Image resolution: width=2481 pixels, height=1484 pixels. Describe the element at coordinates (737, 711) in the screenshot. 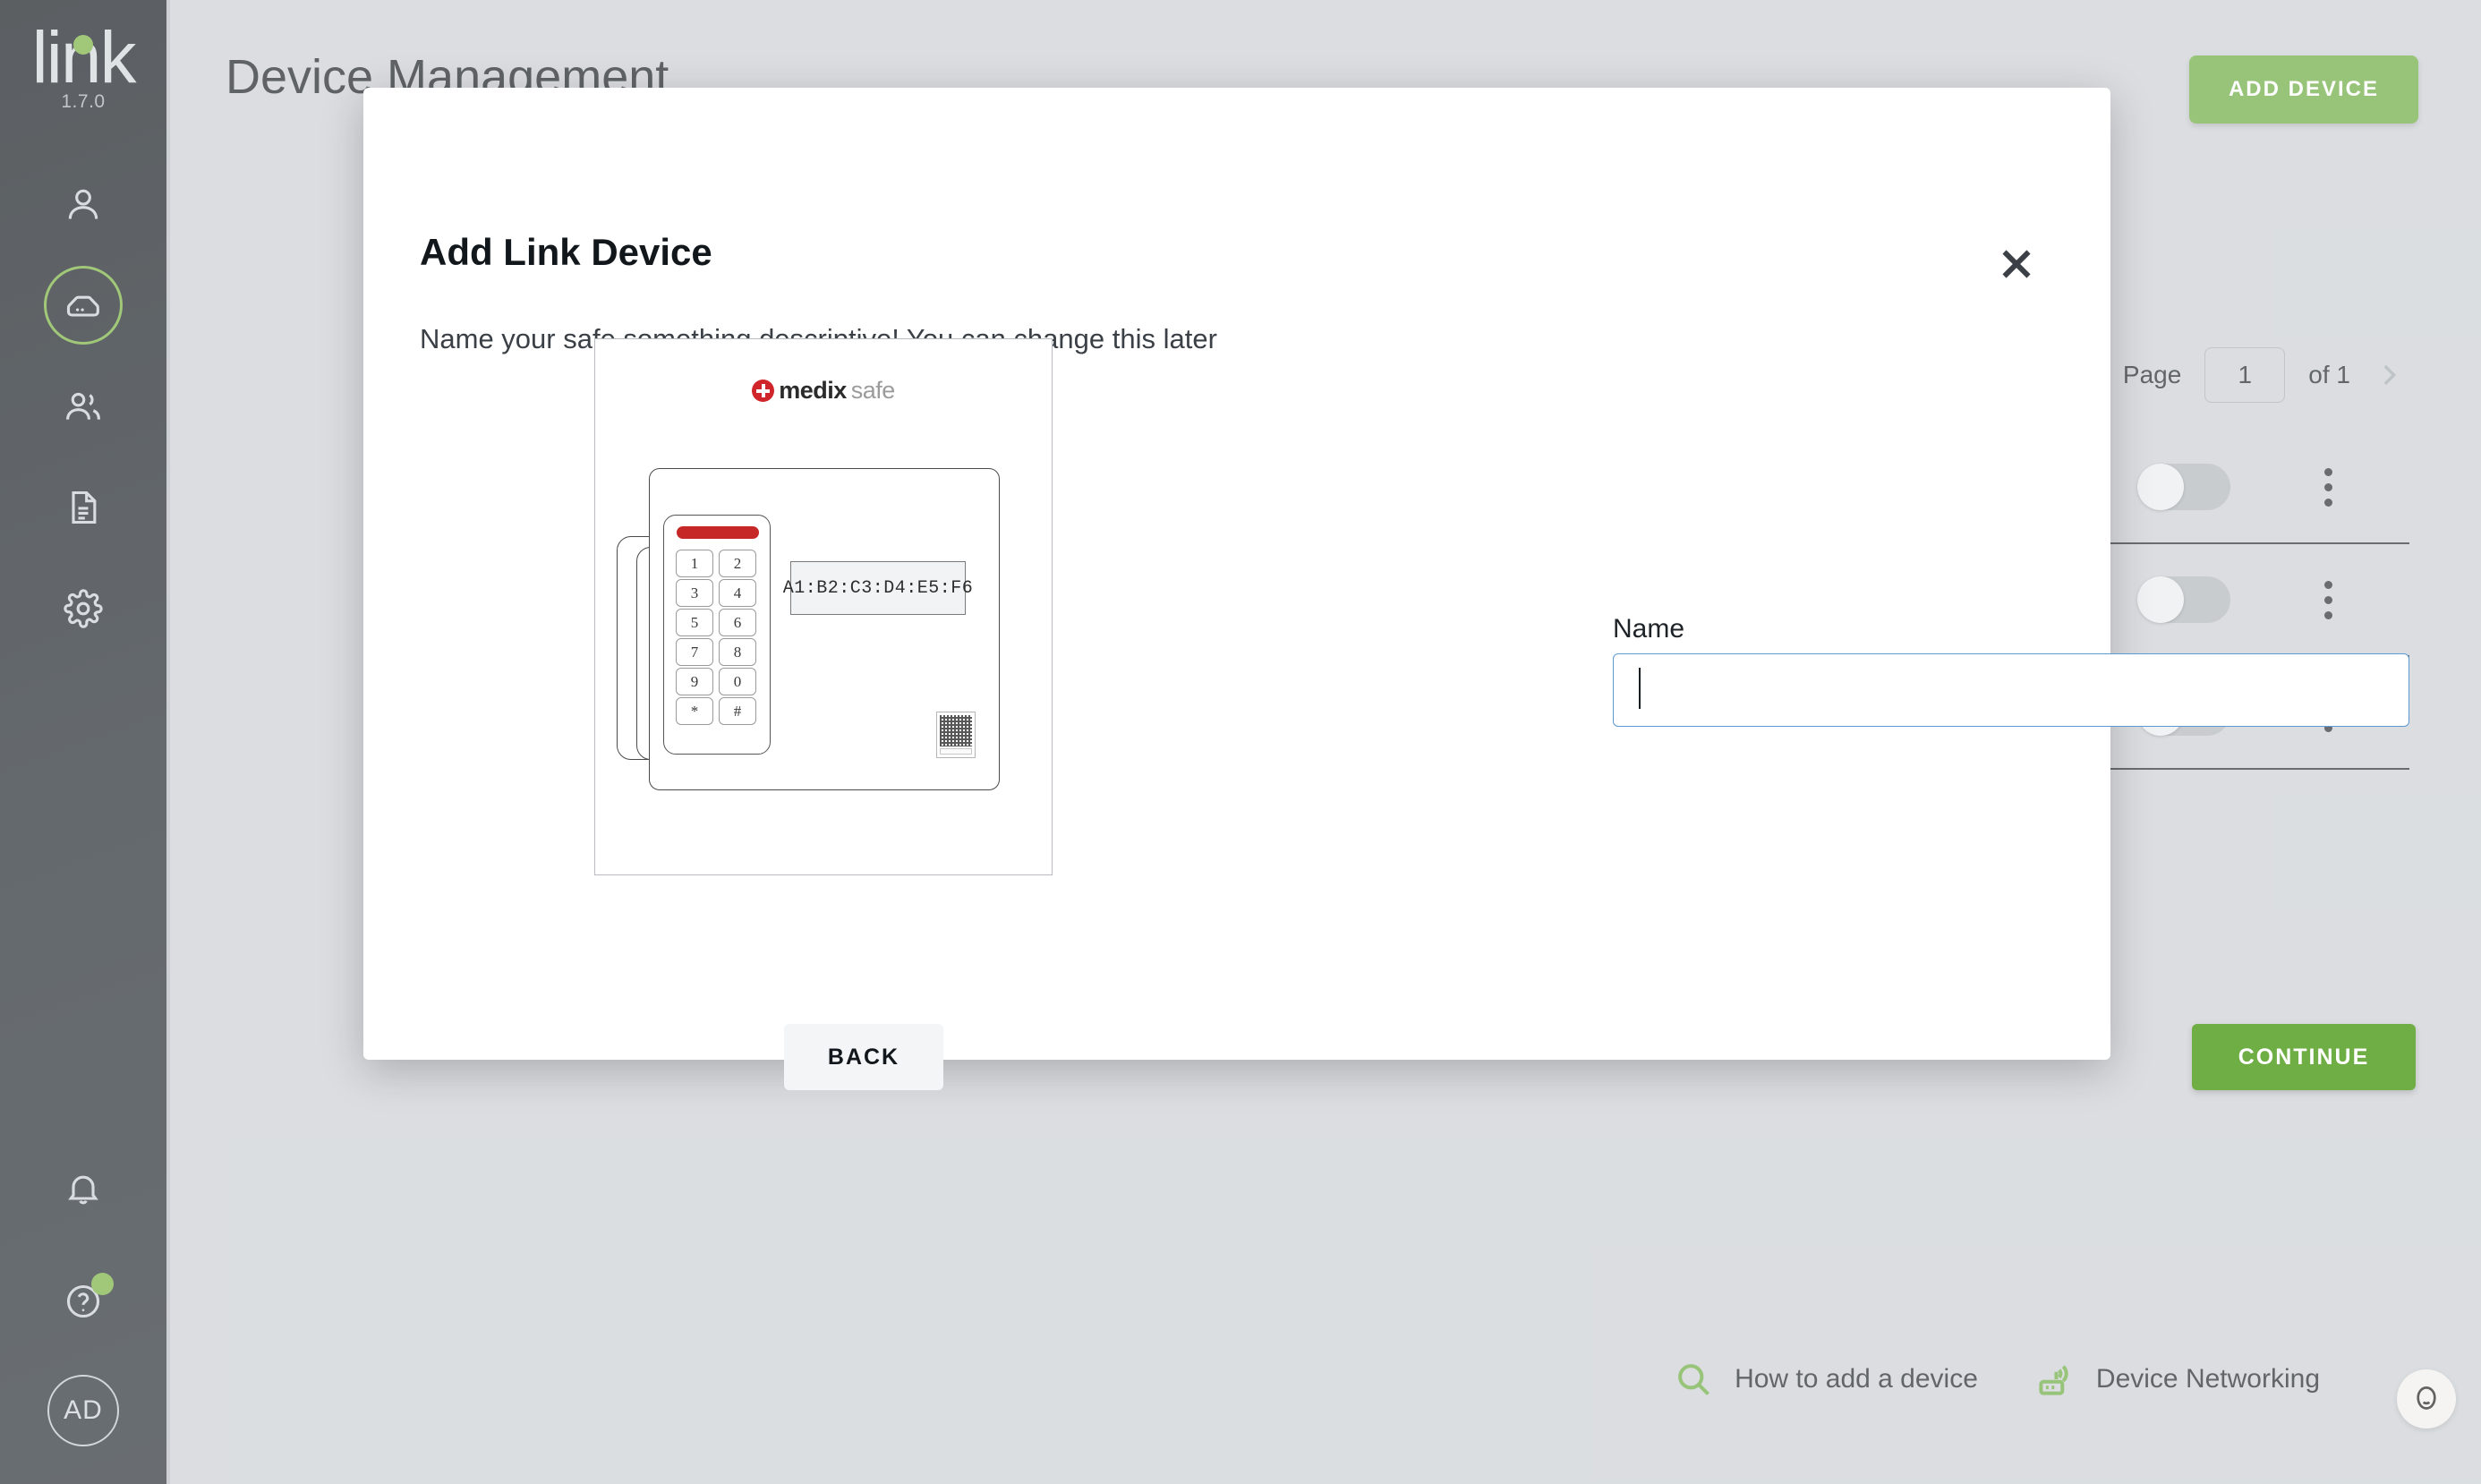

I see `keypad-key: #` at that location.